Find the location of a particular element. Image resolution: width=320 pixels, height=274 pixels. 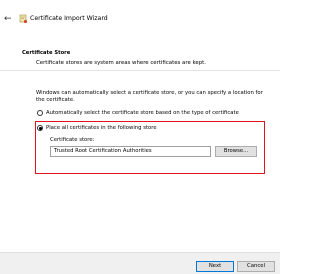

certificate-store-label: Certificate store: is located at coordinates (72, 140).